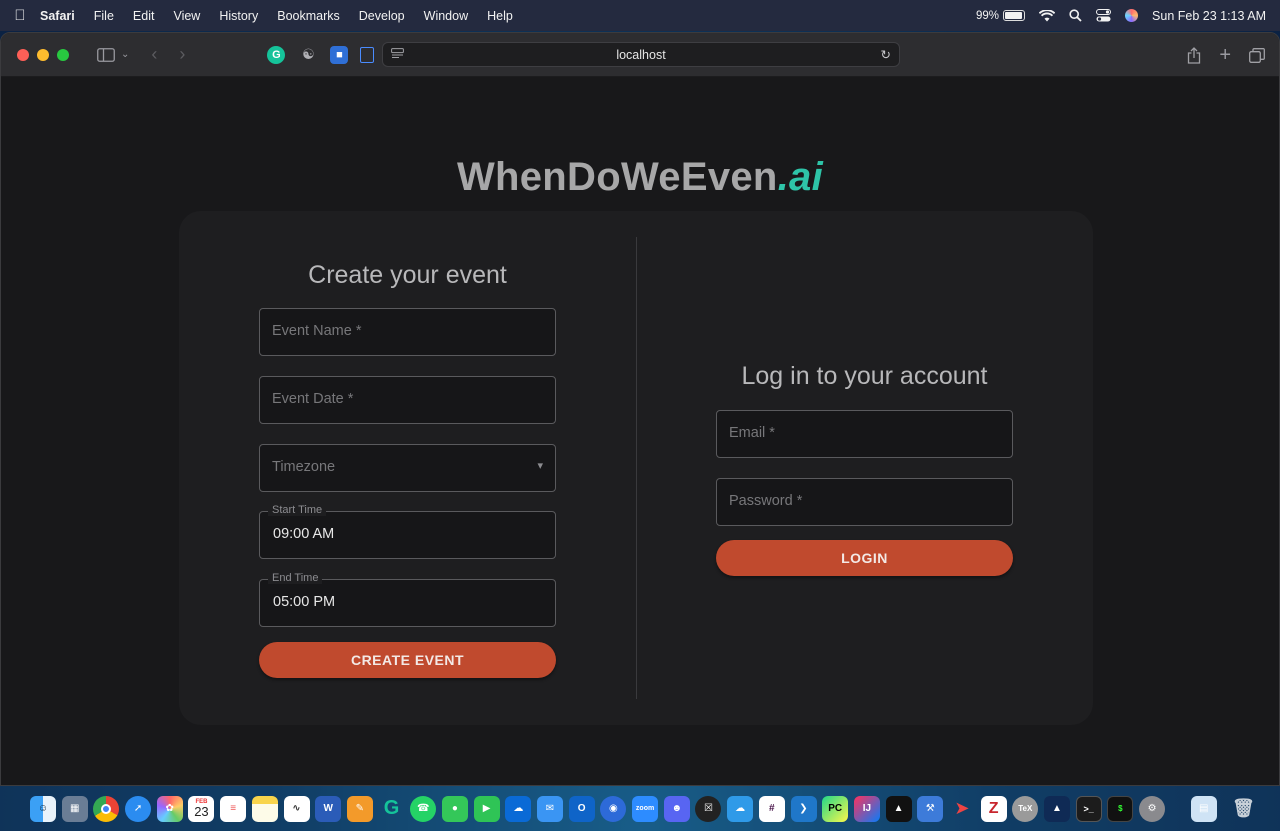 This screenshot has width=1280, height=831. Describe the element at coordinates (317, 331) in the screenshot. I see `event-name-placeholder: Event Name *` at that location.